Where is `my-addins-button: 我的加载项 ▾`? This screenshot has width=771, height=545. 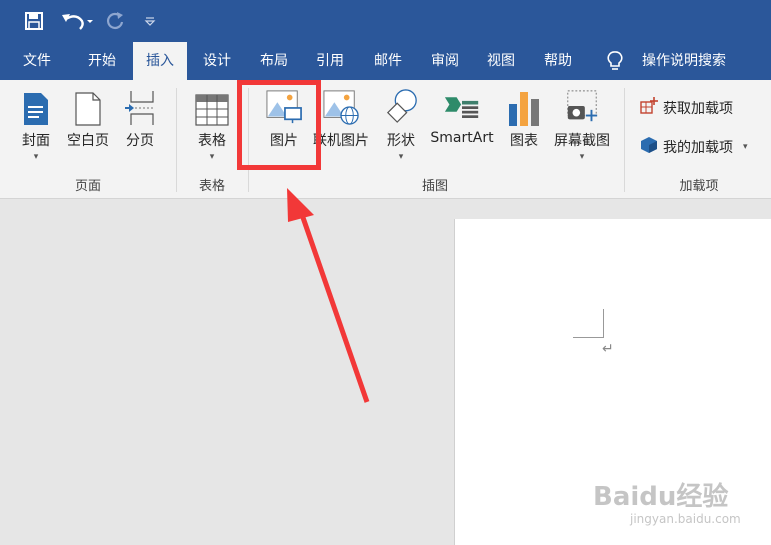 my-addins-button: 我的加载项 ▾ is located at coordinates (694, 147).